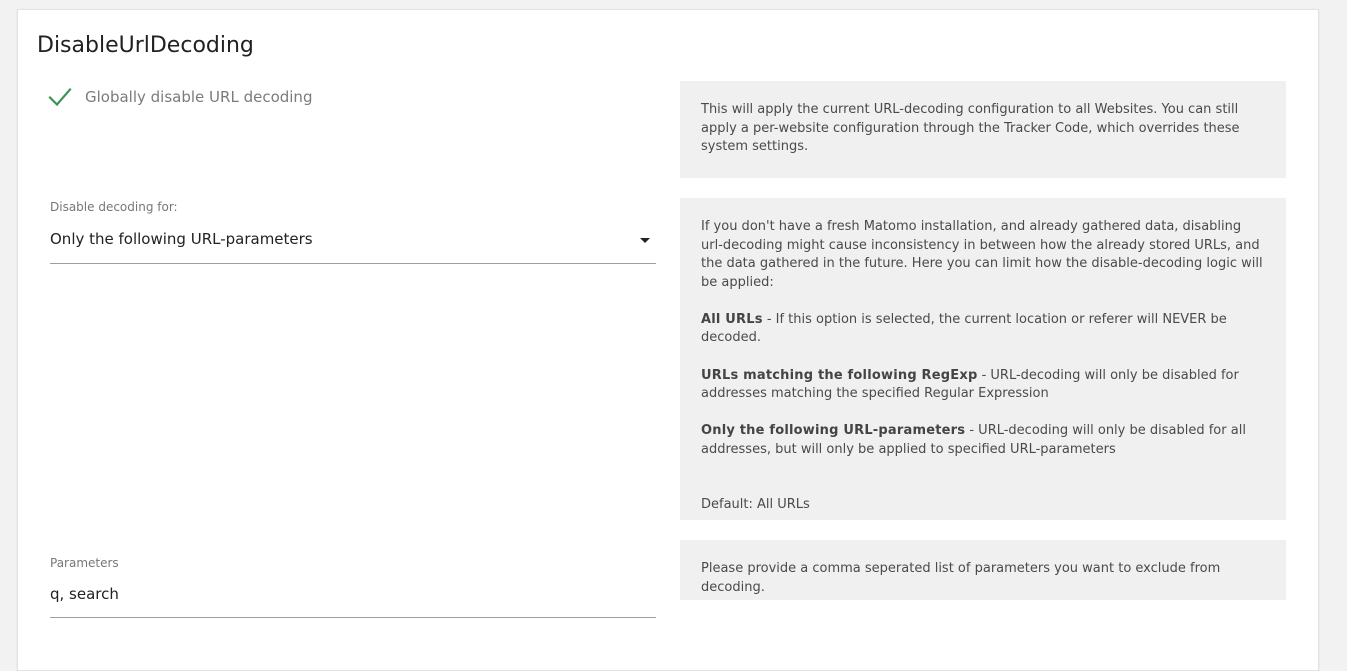  What do you see at coordinates (353, 245) in the screenshot?
I see `decoding-select: Only the following URL-parameters` at bounding box center [353, 245].